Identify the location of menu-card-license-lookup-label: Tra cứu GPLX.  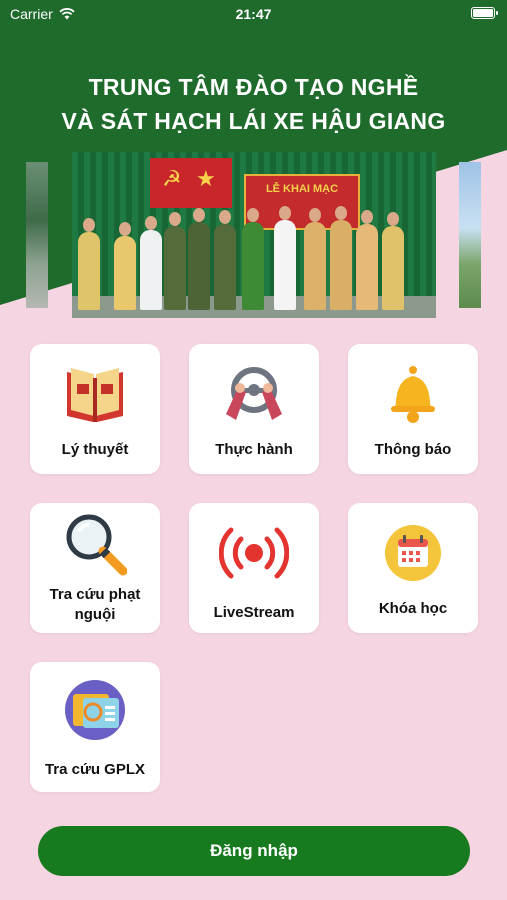
(95, 769).